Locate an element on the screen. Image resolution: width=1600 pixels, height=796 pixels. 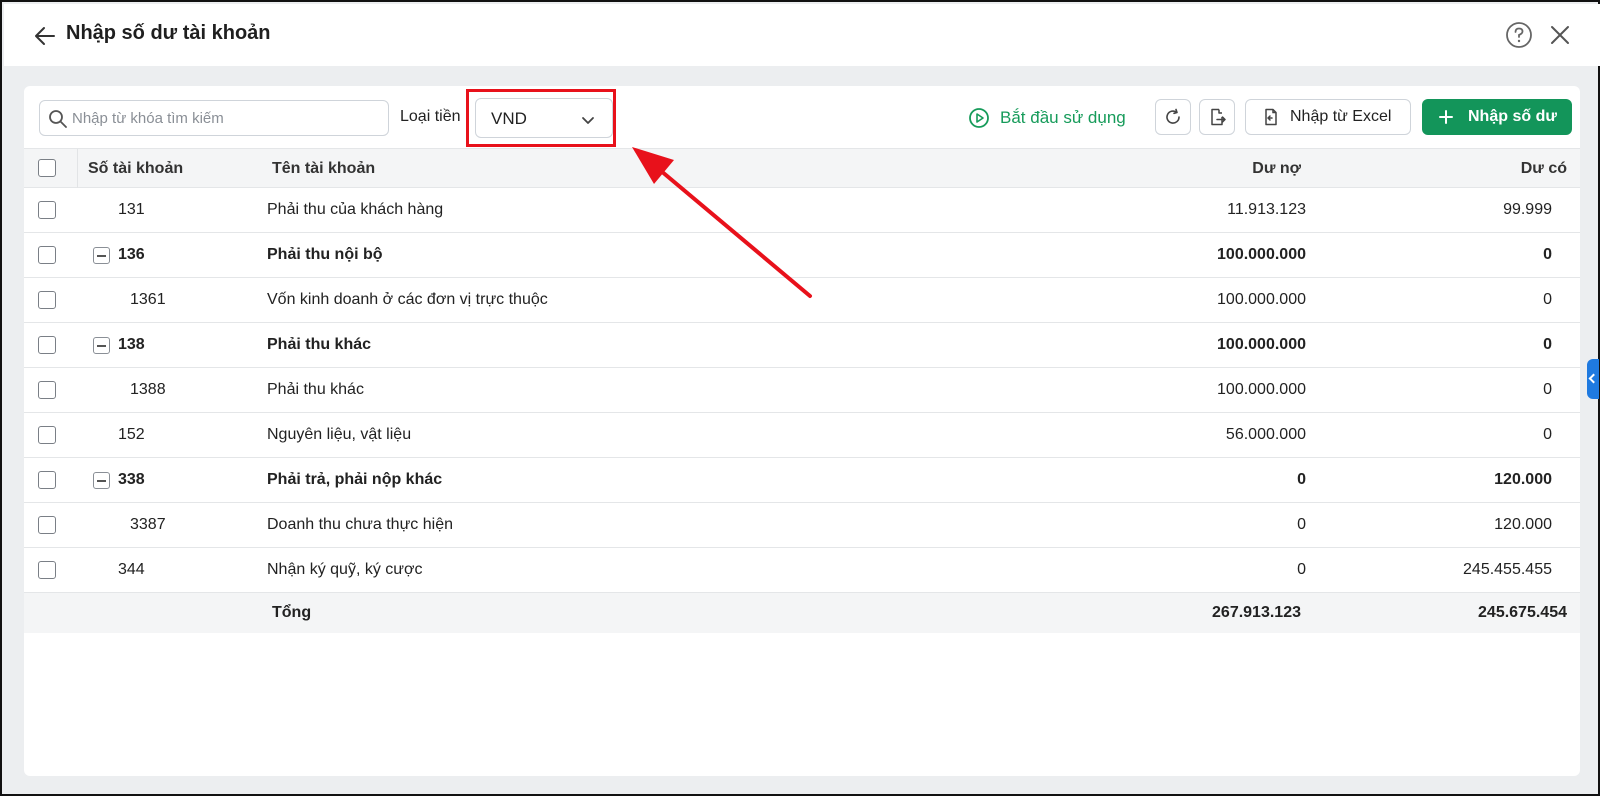
side-panel-toggle is located at coordinates (1593, 379).